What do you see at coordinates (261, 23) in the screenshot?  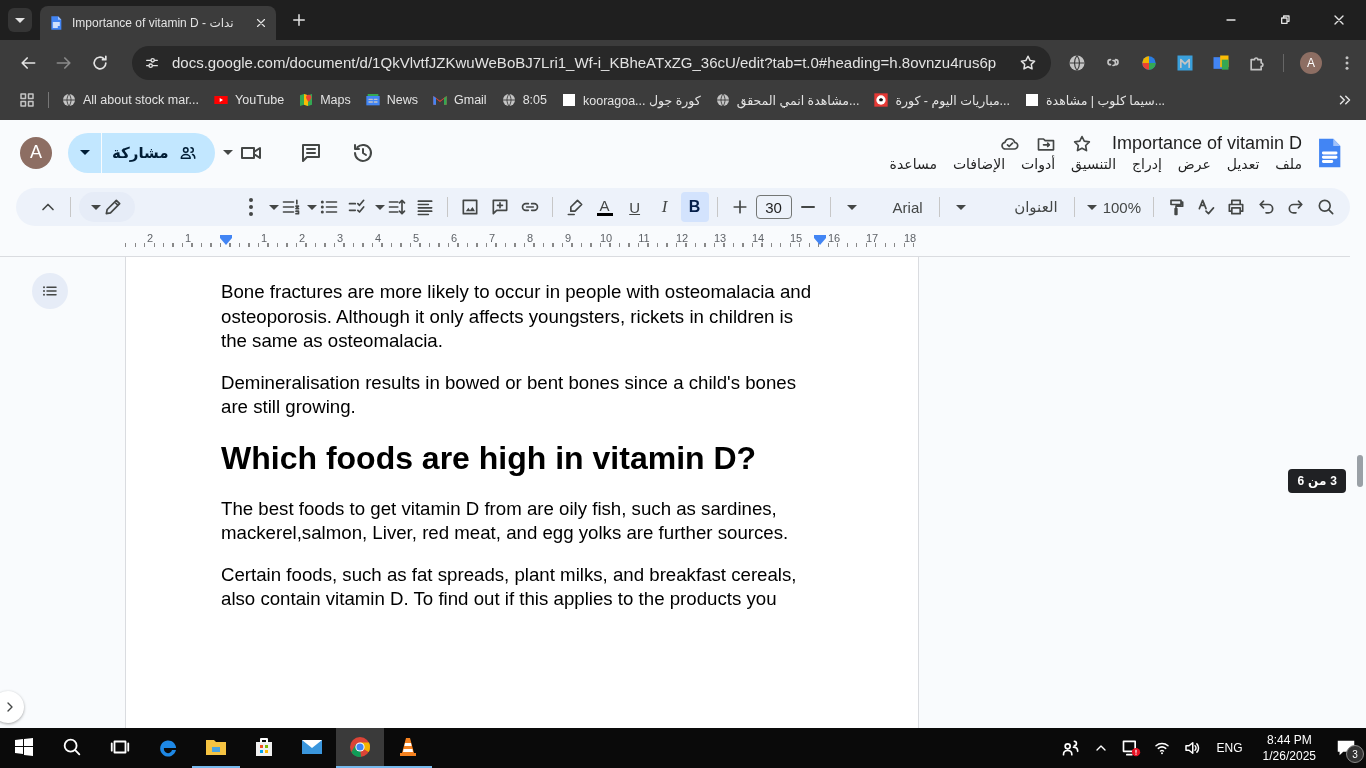 I see `close-icon` at bounding box center [261, 23].